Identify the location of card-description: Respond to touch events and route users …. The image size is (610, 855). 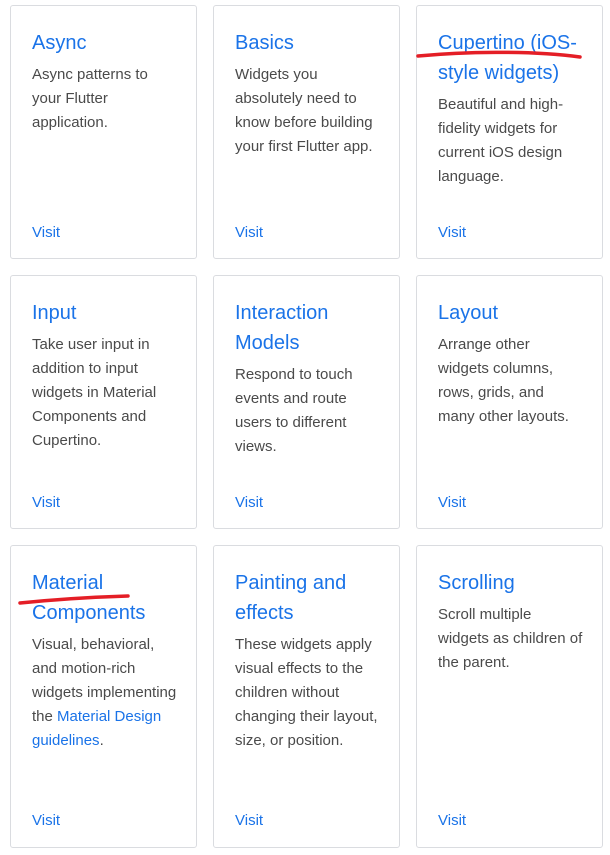
(294, 410).